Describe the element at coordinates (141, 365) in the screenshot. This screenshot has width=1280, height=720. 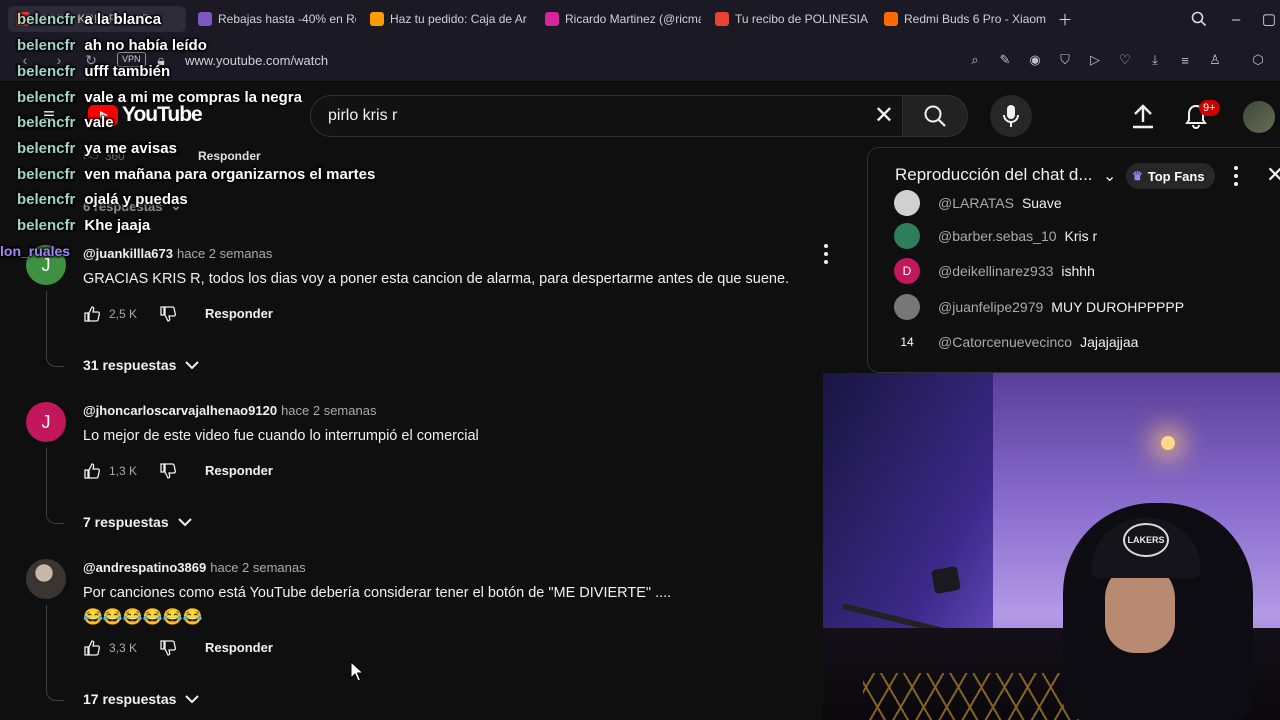
I see `replies-toggle: 31 respuestas` at that location.